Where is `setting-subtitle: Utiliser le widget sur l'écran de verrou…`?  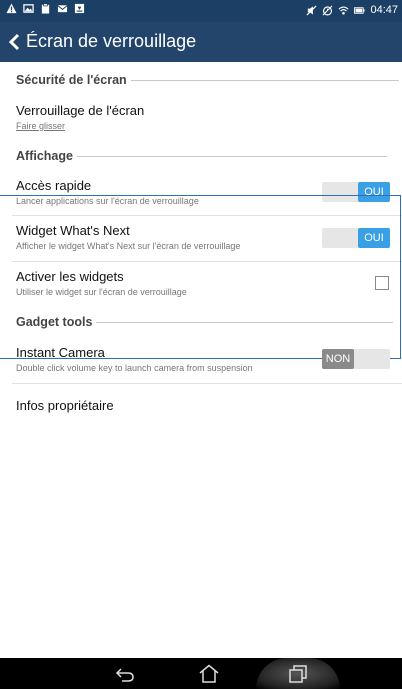
setting-subtitle: Utiliser le widget sur l'écran de verrou… is located at coordinates (101, 292).